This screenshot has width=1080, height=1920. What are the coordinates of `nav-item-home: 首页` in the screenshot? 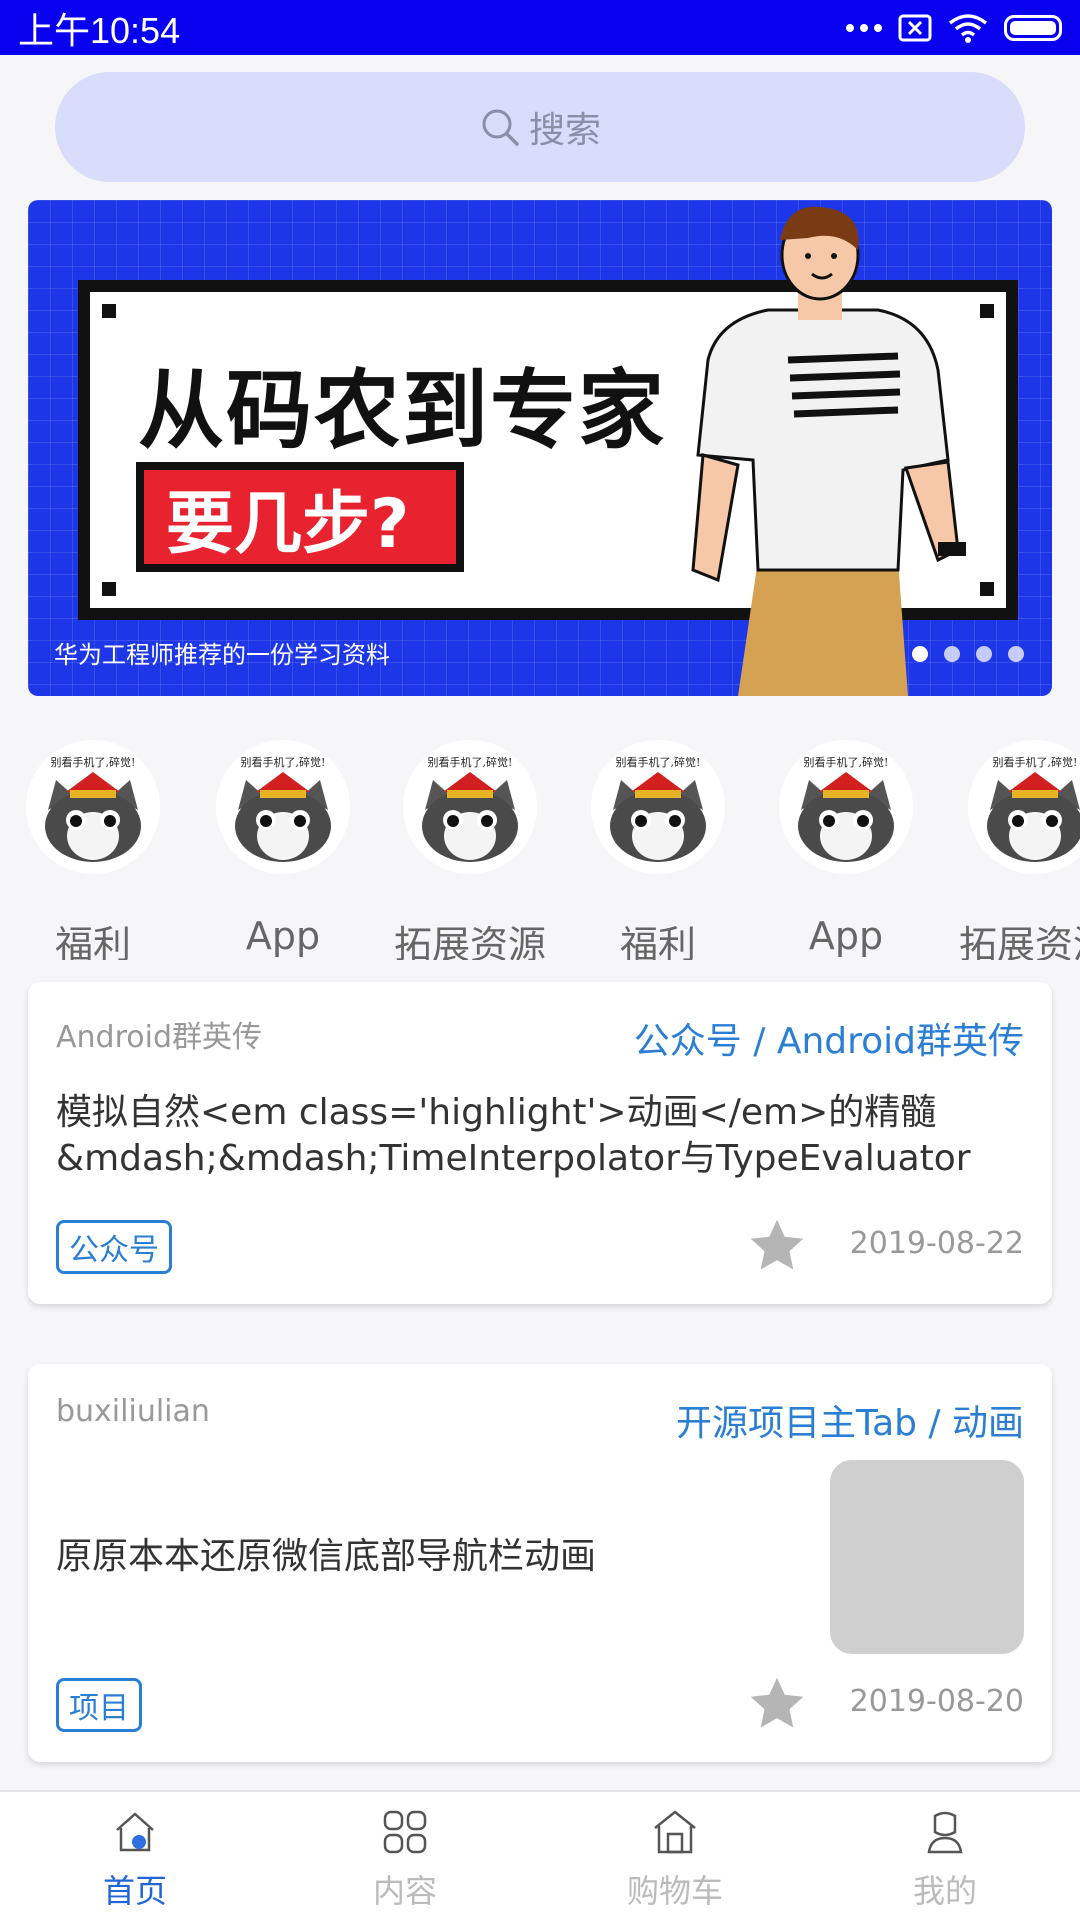 It's located at (135, 1856).